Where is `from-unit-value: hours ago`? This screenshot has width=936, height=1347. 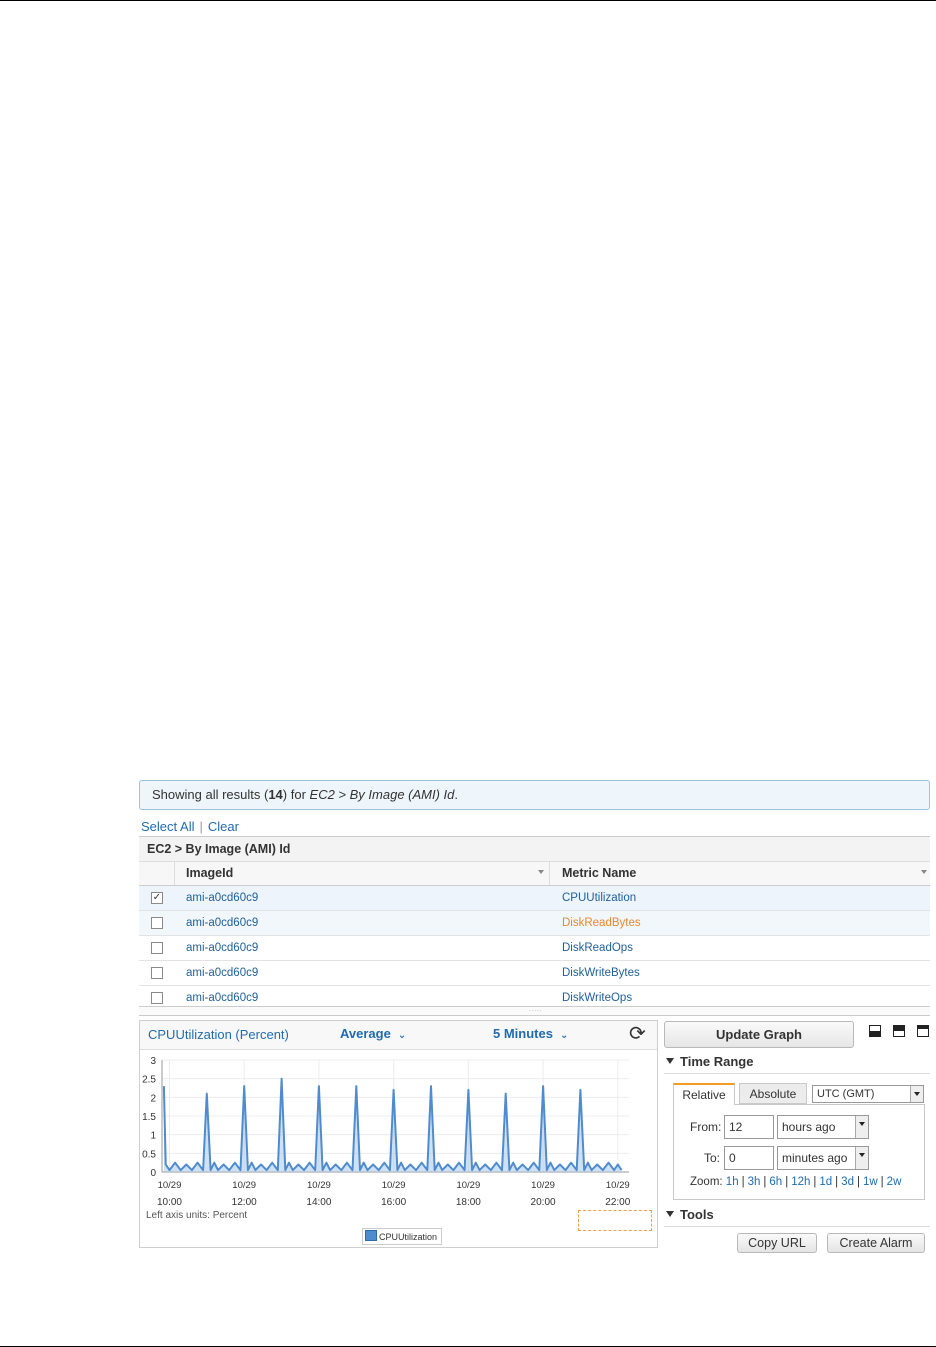
from-unit-value: hours ago is located at coordinates (809, 1127).